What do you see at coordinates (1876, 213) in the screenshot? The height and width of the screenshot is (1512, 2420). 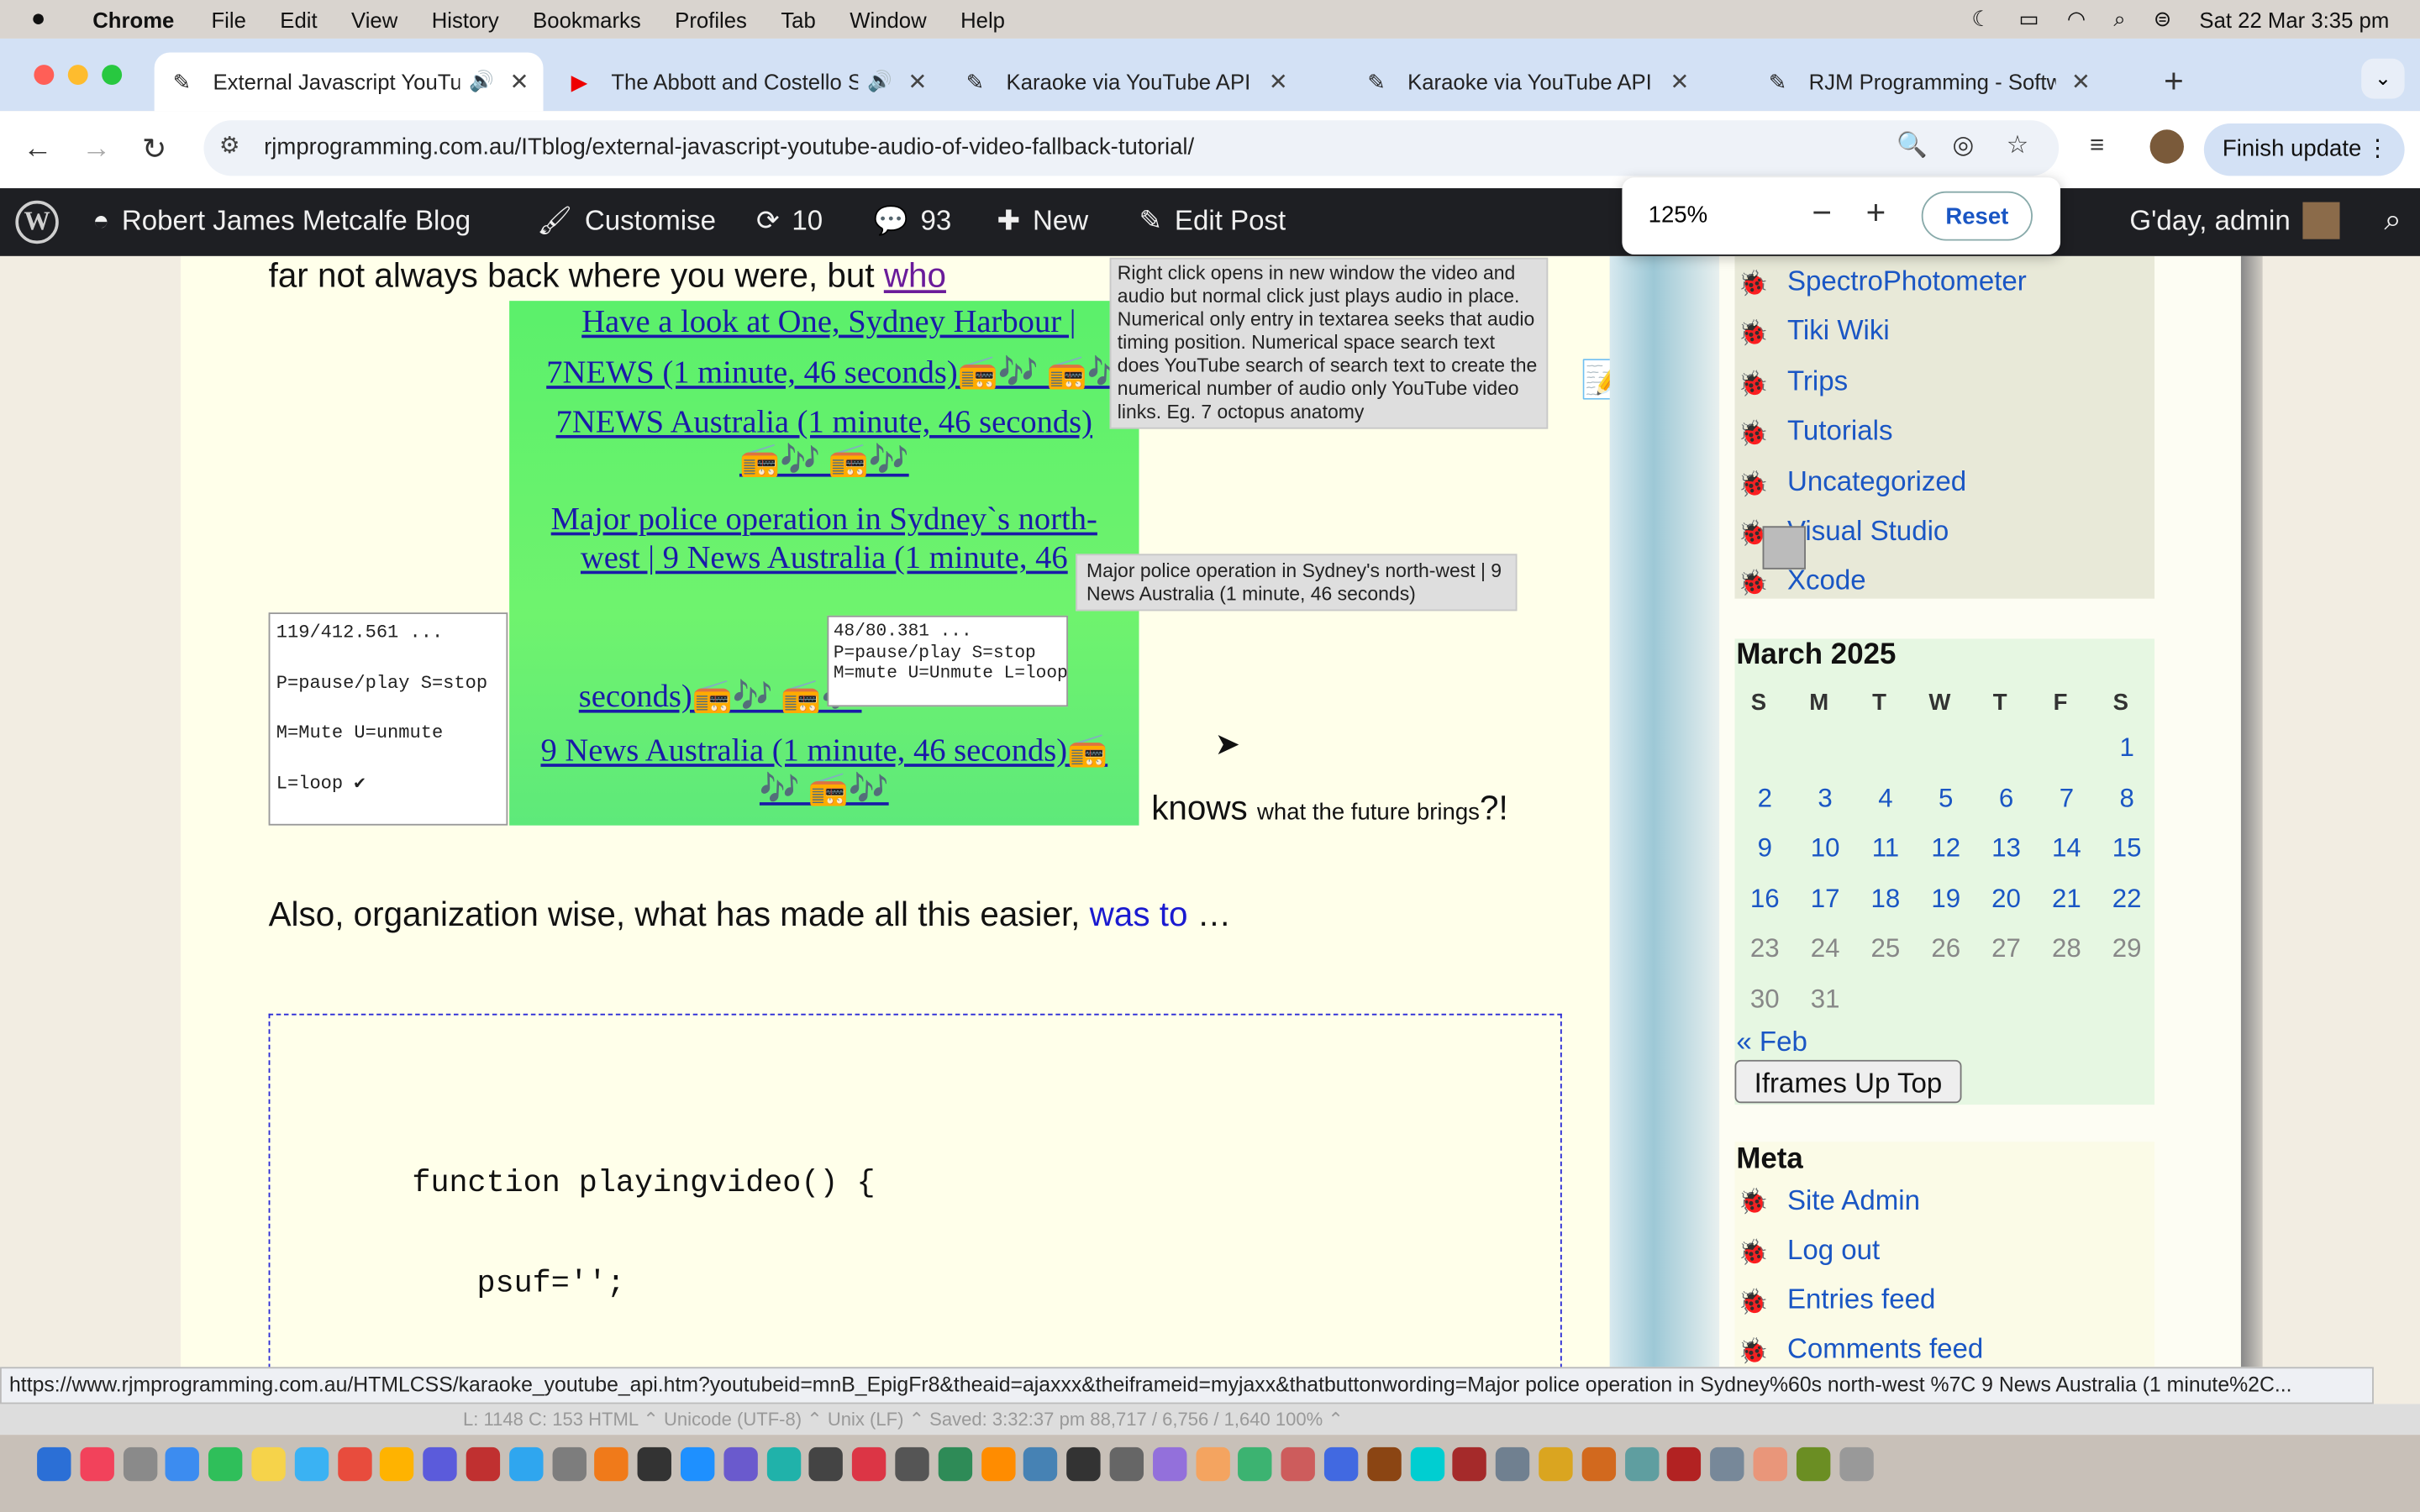 I see `zoom-in-button: +` at bounding box center [1876, 213].